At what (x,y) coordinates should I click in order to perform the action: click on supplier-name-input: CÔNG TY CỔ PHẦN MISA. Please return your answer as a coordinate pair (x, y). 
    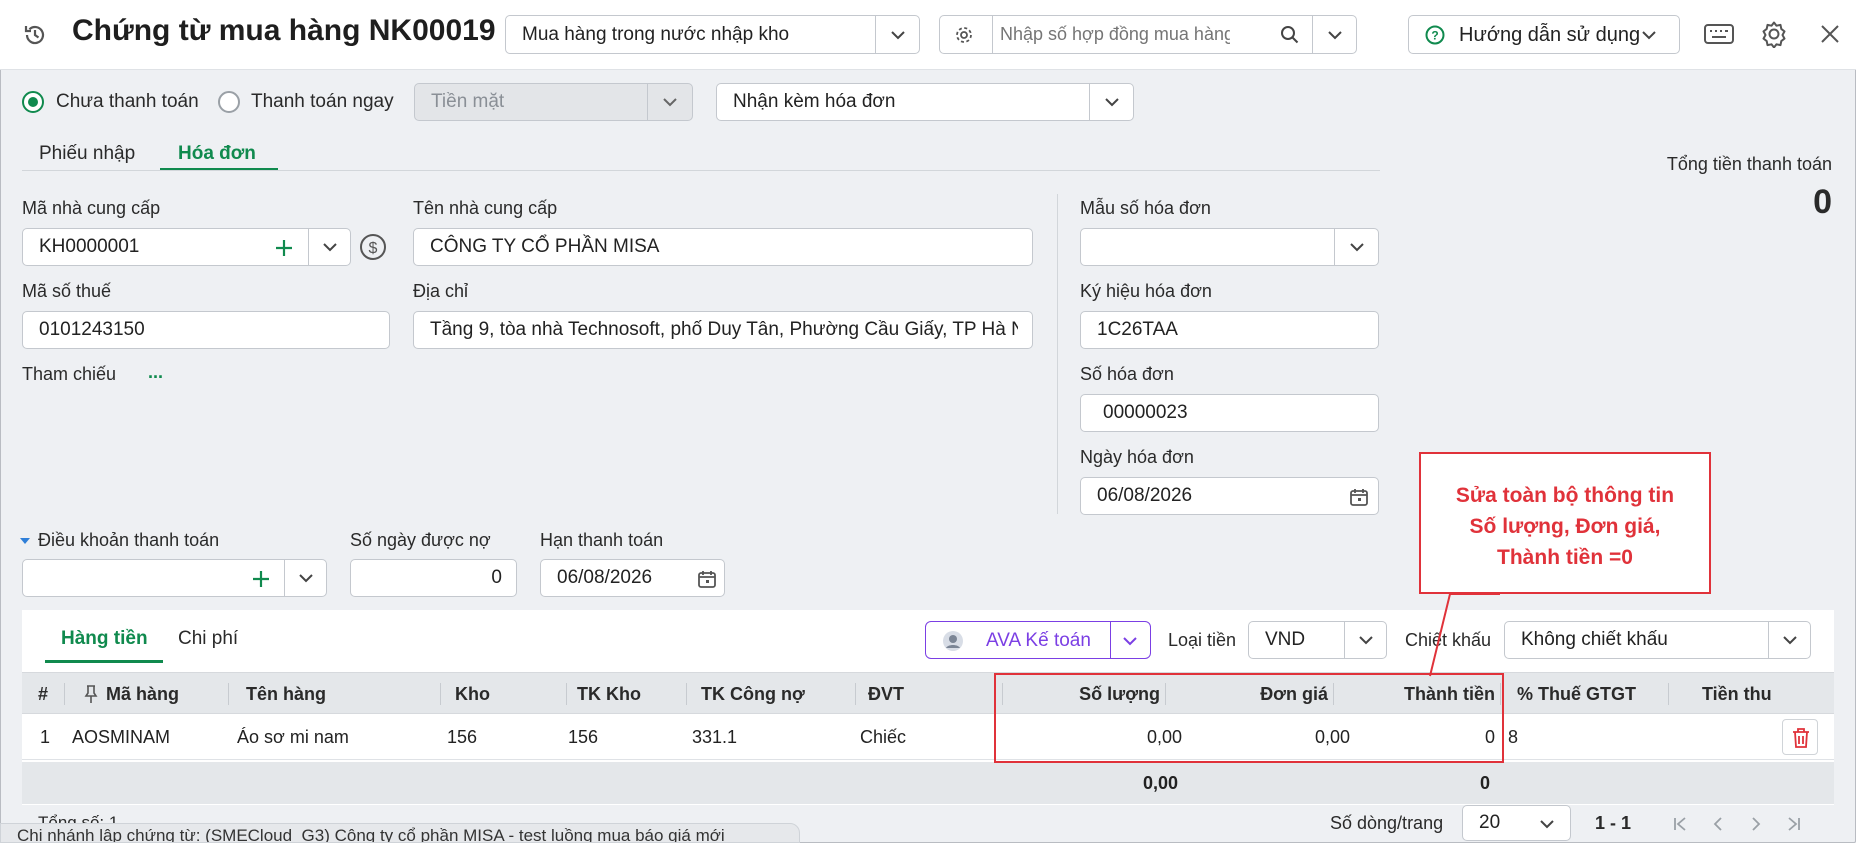
    Looking at the image, I should click on (723, 247).